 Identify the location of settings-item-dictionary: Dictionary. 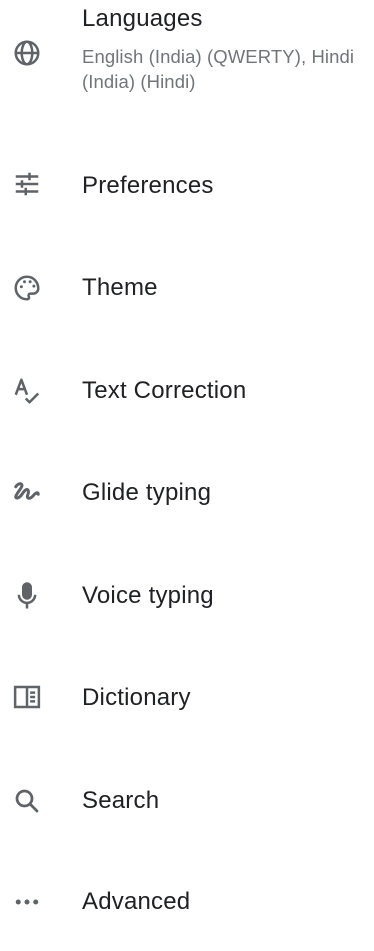
(187, 696).